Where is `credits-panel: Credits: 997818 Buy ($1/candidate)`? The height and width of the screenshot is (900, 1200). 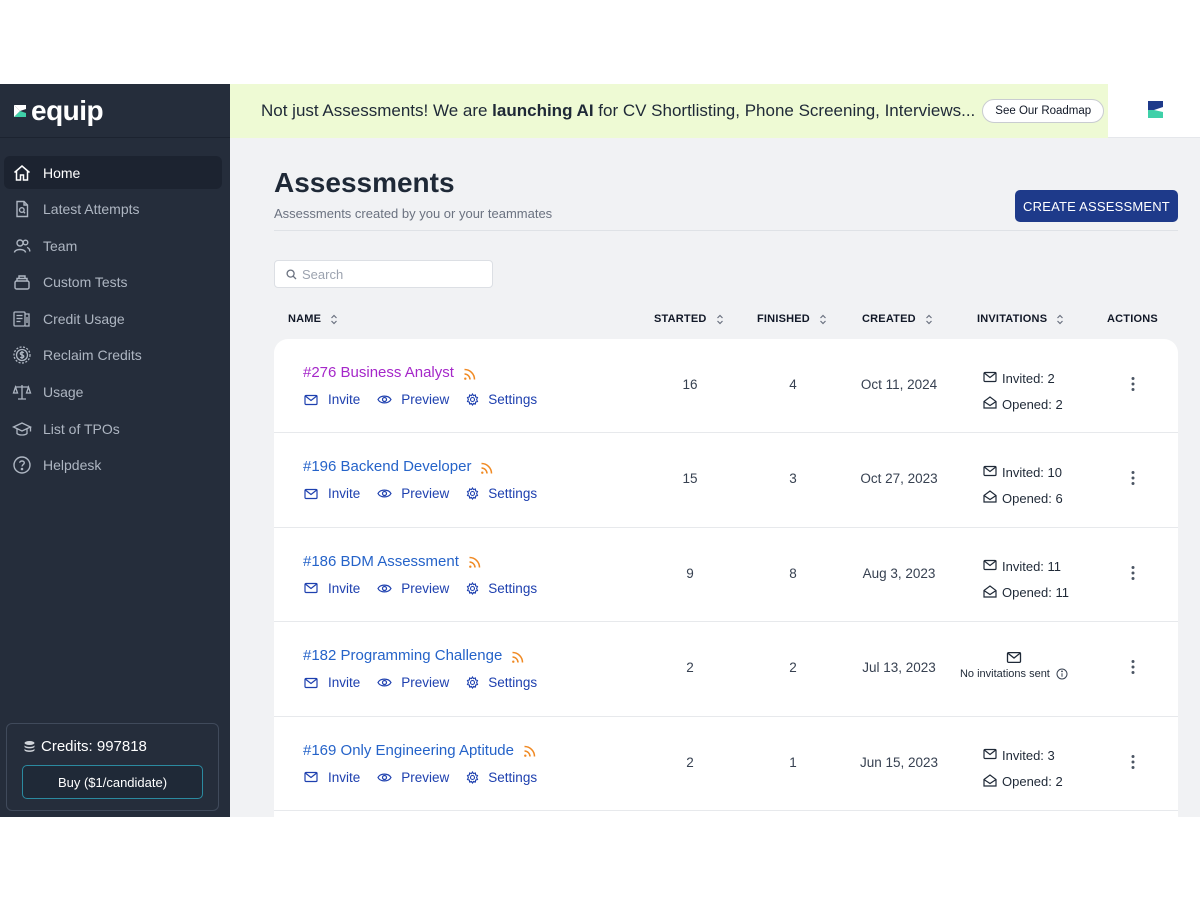
credits-panel: Credits: 997818 Buy ($1/candidate) is located at coordinates (112, 767).